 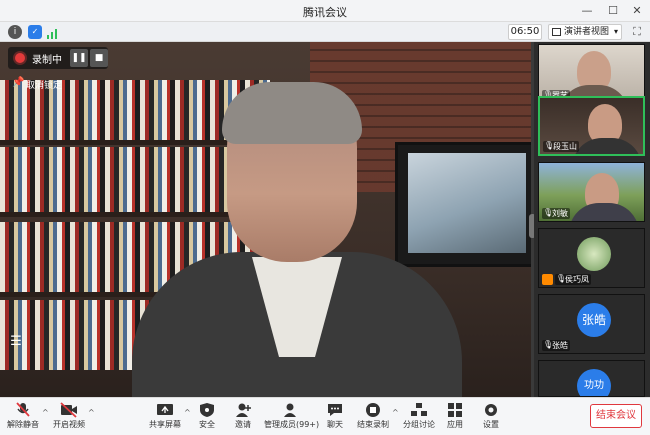 What do you see at coordinates (15, 32) in the screenshot?
I see `info-icon: i` at bounding box center [15, 32].